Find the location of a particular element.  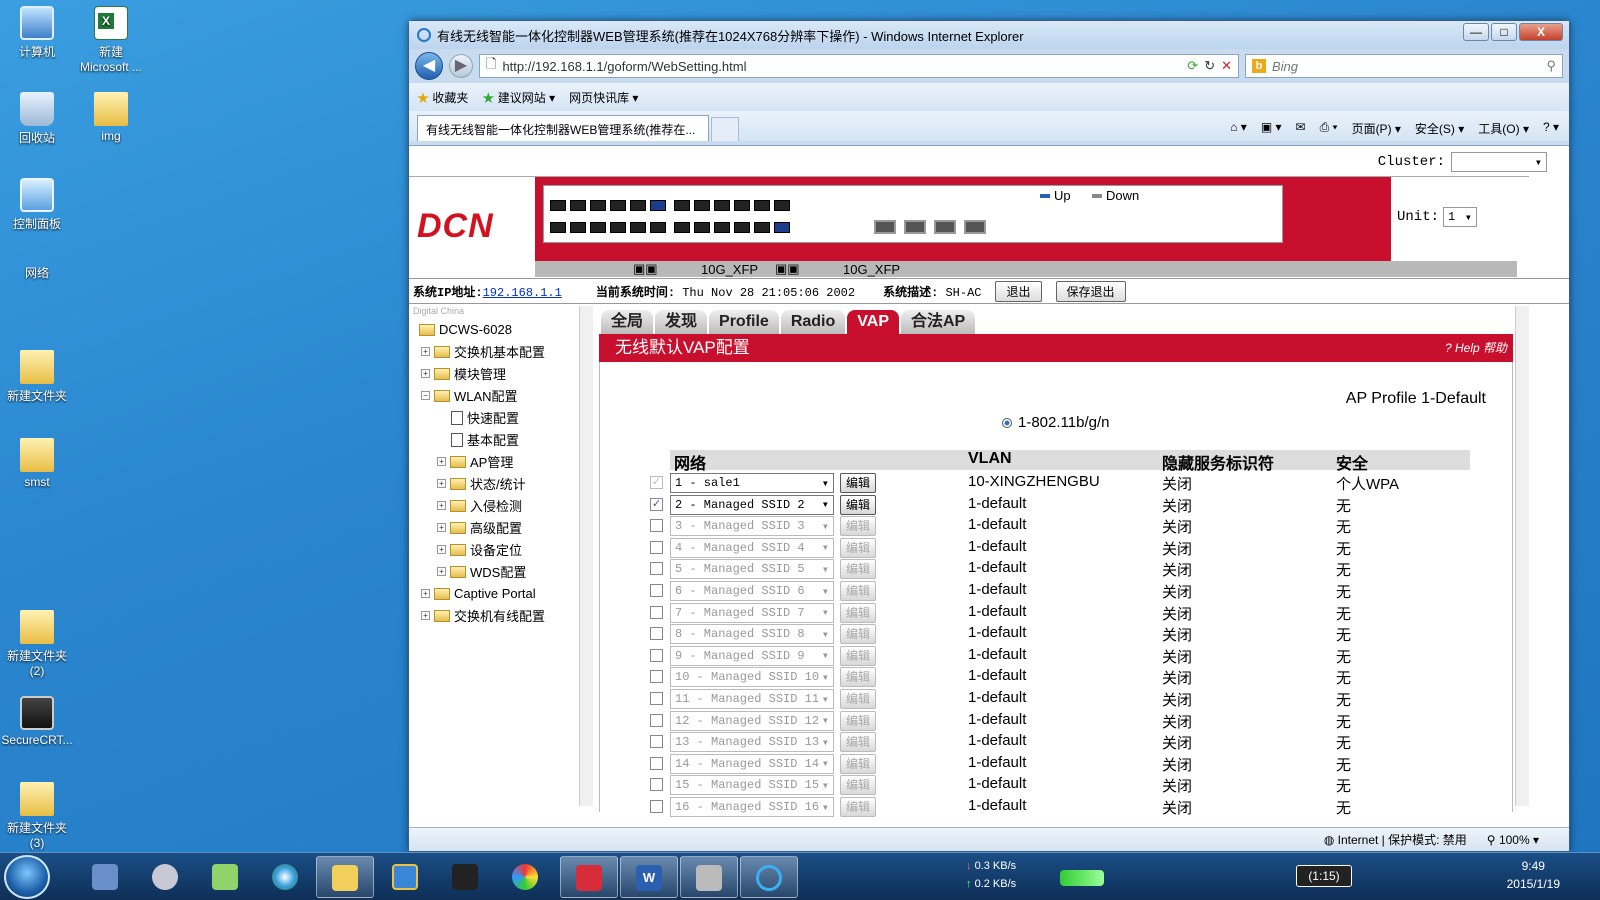

network-select: 14 - Managed SSID 14 ▾ is located at coordinates (752, 763).